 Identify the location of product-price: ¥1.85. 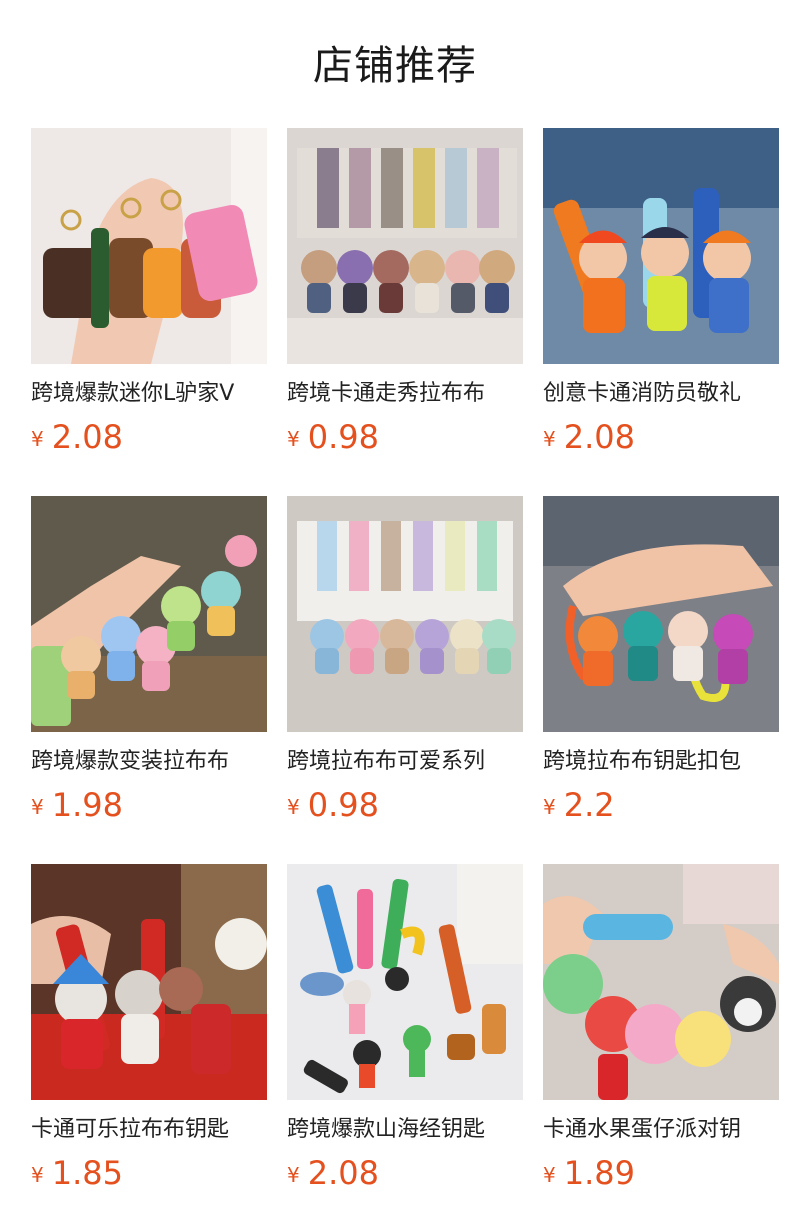
(77, 1176).